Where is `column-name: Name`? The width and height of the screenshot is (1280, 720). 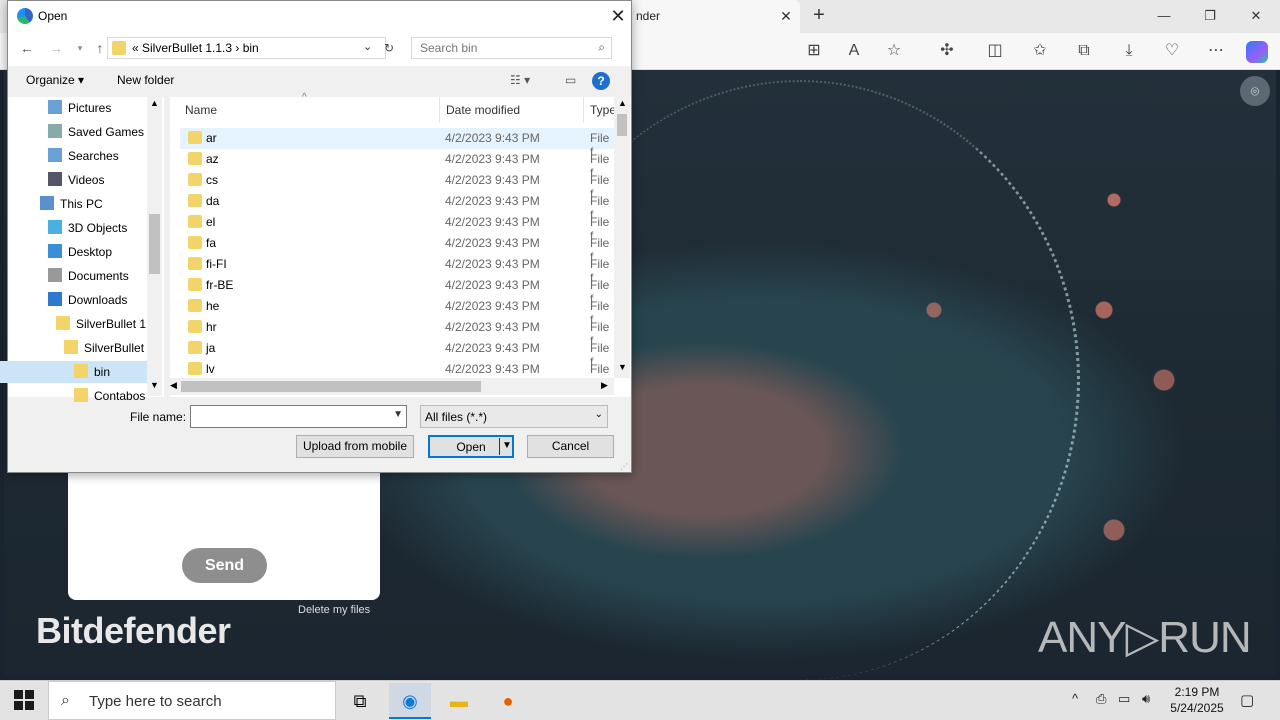
column-name: Name is located at coordinates (201, 110).